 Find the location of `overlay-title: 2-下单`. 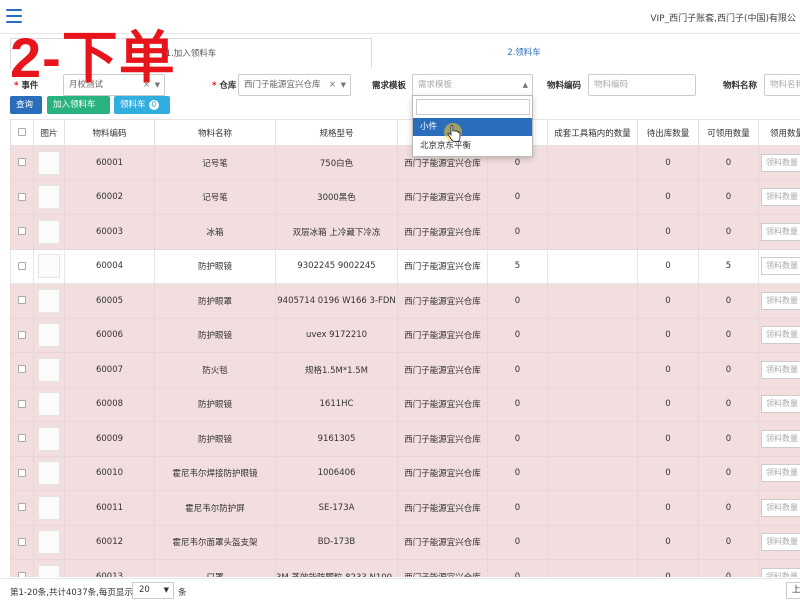

overlay-title: 2-下单 is located at coordinates (93, 57).